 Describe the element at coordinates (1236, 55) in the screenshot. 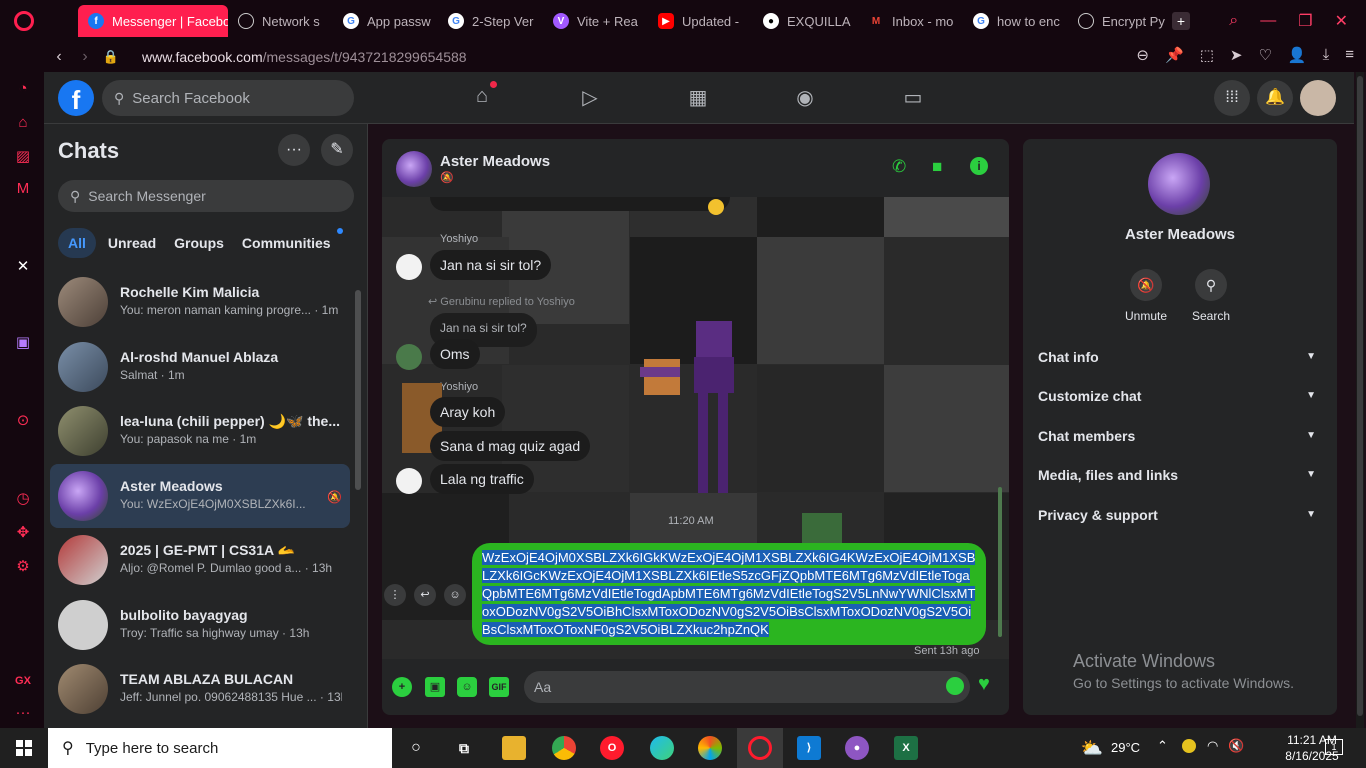

I see `send-icon: ➤` at that location.